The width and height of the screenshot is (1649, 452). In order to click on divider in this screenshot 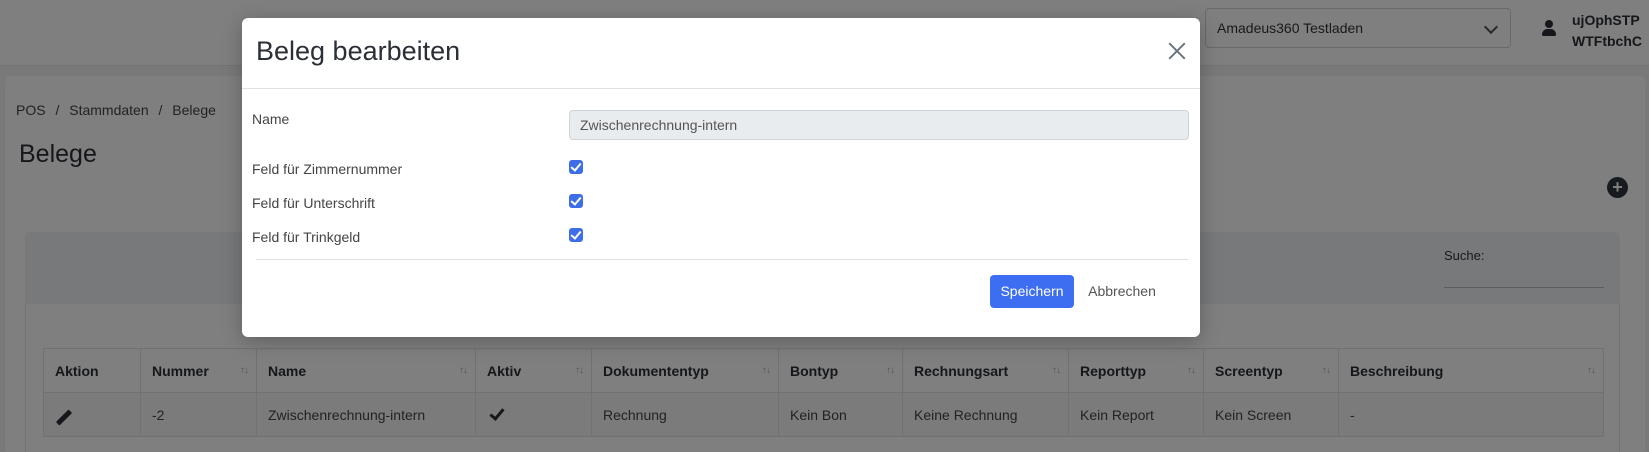, I will do `click(722, 259)`.